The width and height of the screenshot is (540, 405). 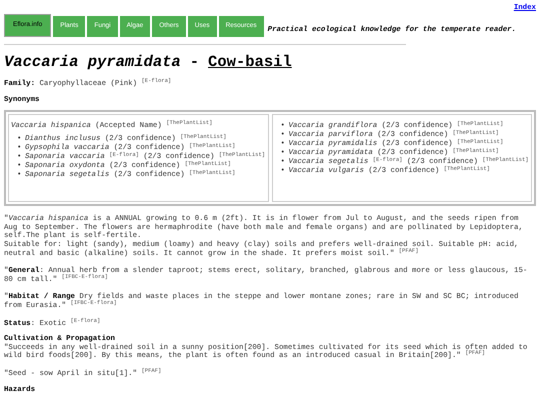 I want to click on common-name-link: Cow-basil, so click(x=250, y=62).